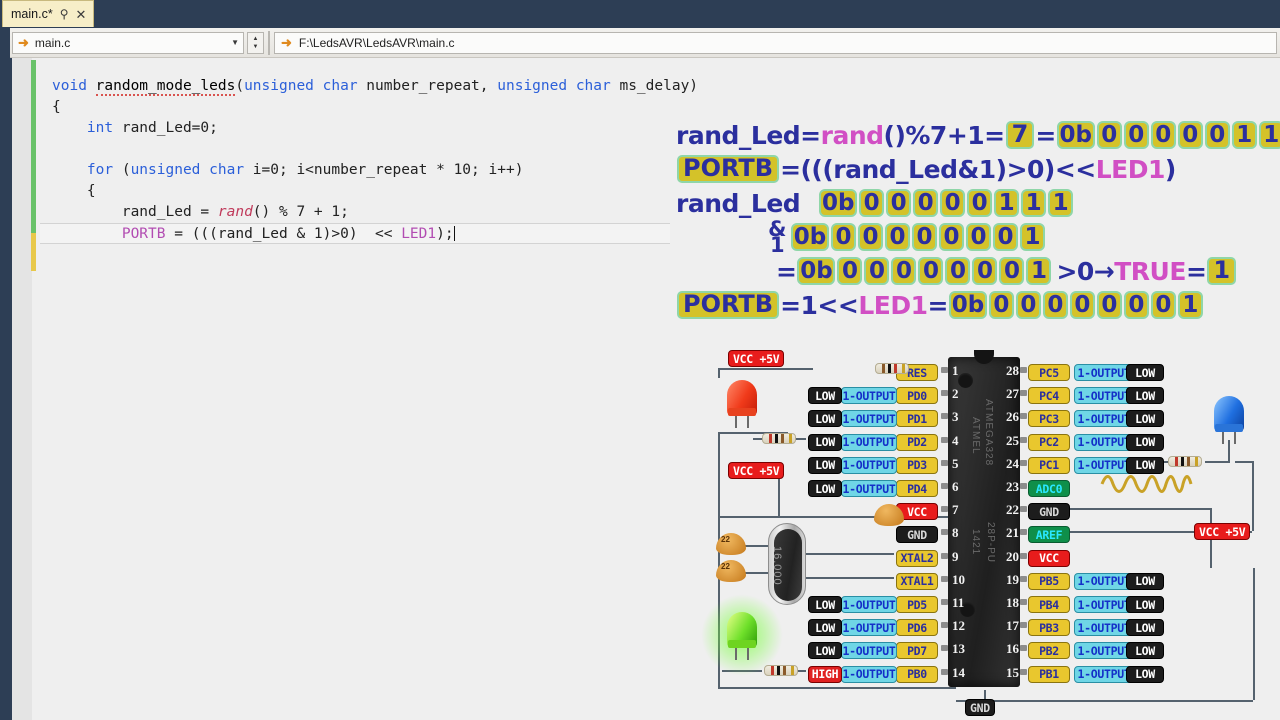 The height and width of the screenshot is (720, 1280). What do you see at coordinates (1028, 305) in the screenshot?
I see `f6-bit-2: 0` at bounding box center [1028, 305].